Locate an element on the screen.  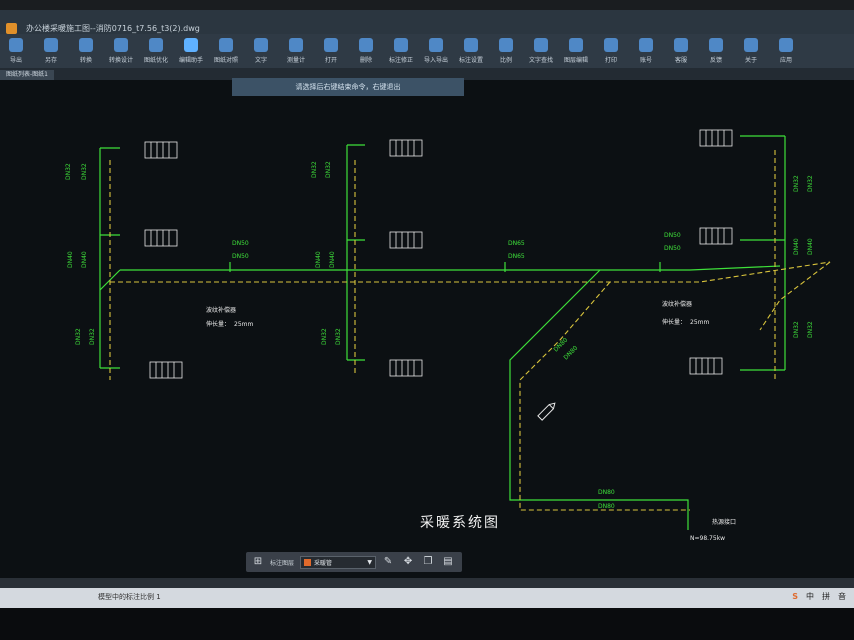
ribbon-button: 标注修正 is located at coordinates (401, 51).